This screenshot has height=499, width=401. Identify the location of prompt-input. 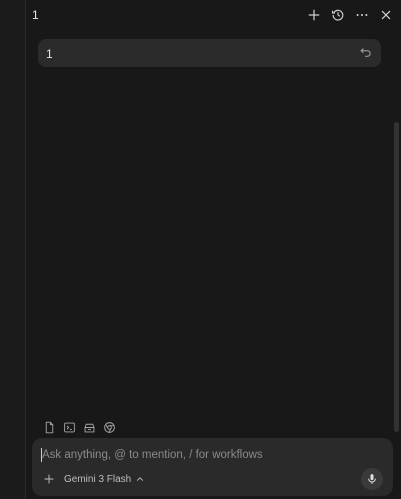
(192, 455).